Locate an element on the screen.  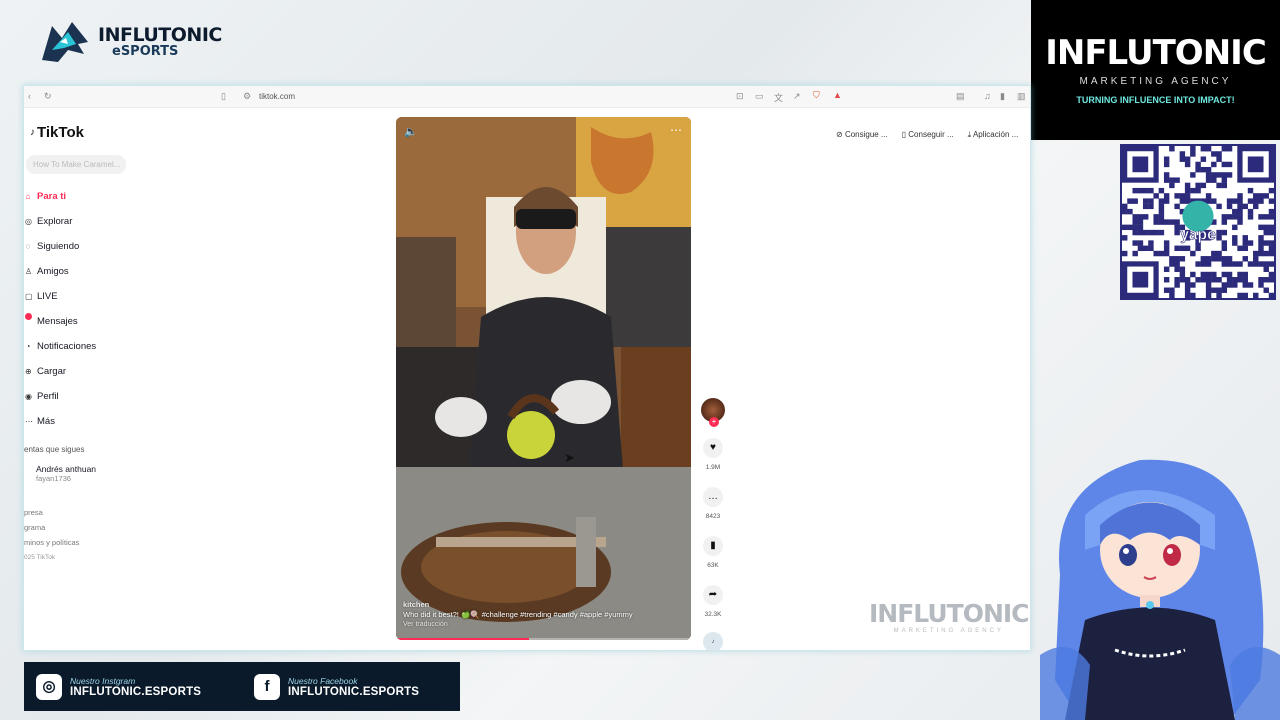
facebook-label: Nuestro Facebook is located at coordinates (323, 680).